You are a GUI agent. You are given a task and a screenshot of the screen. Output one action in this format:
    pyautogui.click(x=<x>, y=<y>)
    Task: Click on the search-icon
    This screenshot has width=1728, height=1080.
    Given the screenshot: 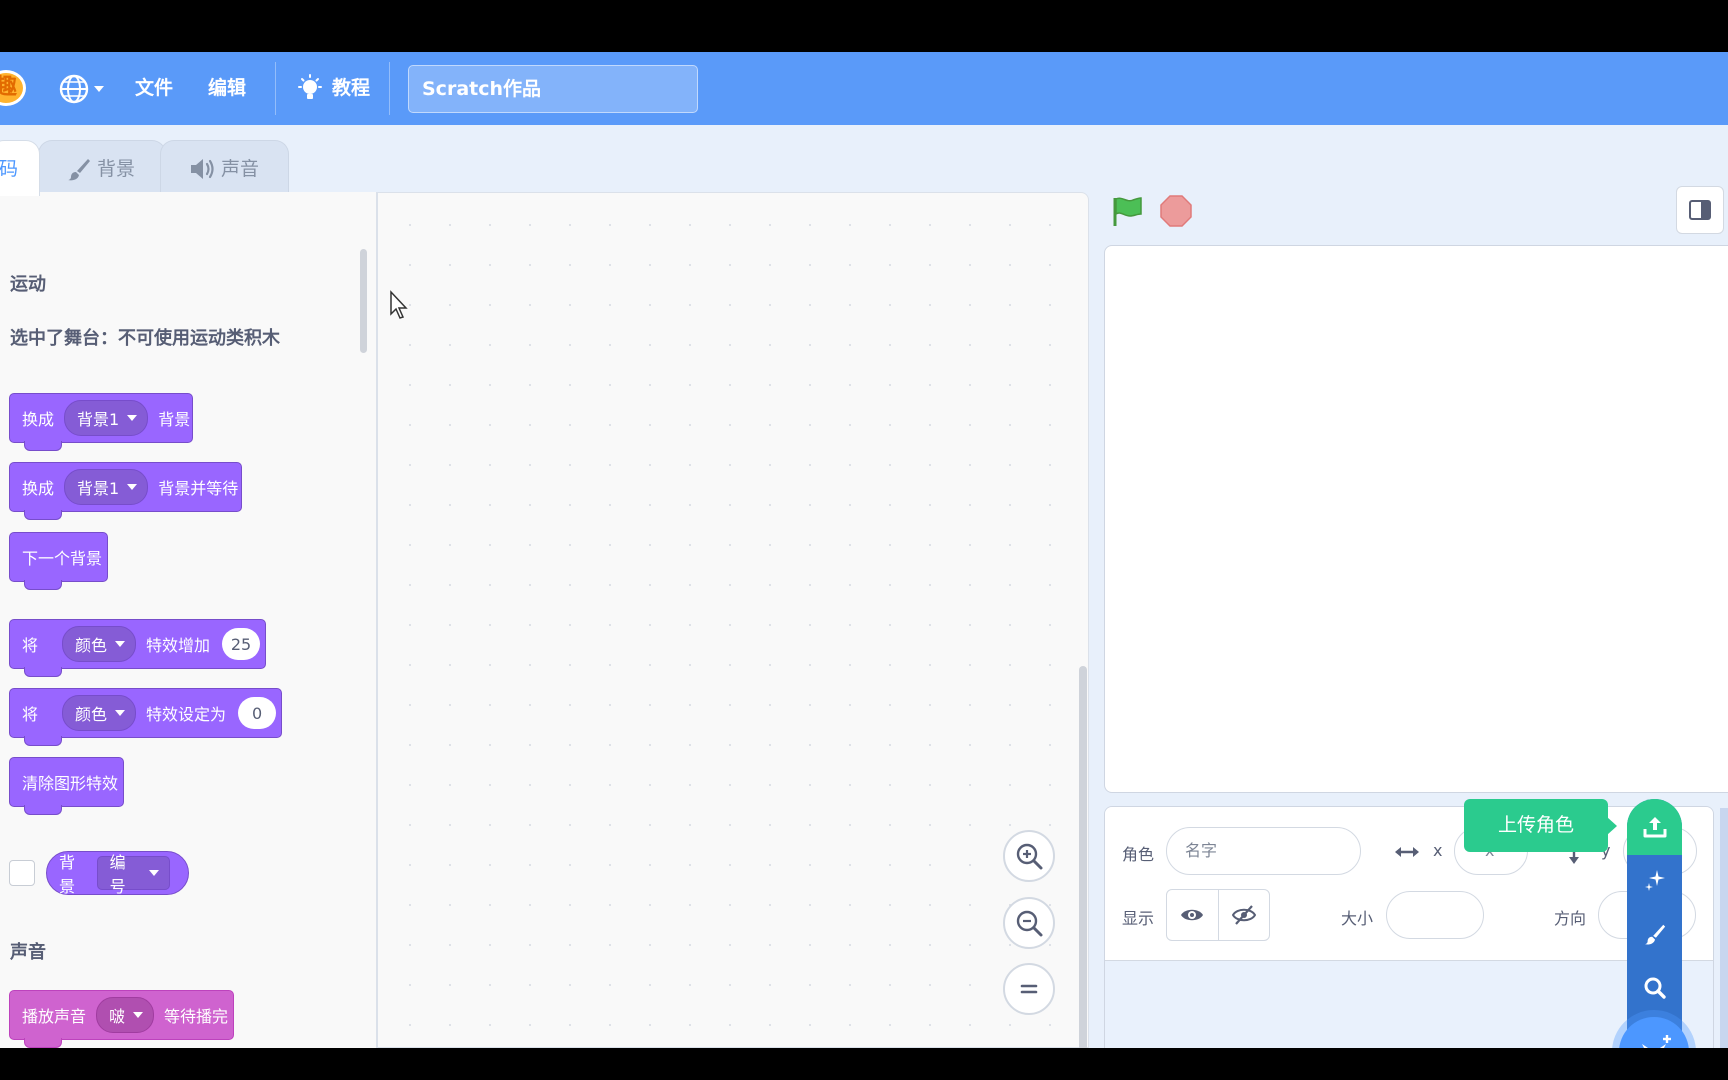 What is the action you would take?
    pyautogui.click(x=1655, y=988)
    